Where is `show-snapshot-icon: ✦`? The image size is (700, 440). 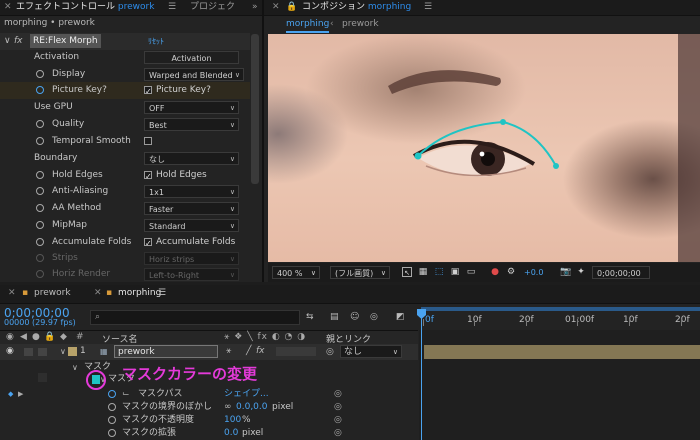 show-snapshot-icon: ✦ is located at coordinates (581, 272).